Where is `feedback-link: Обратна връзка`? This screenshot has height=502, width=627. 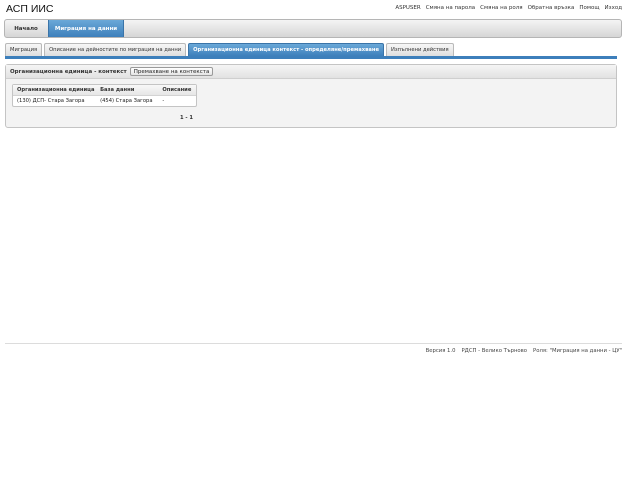 feedback-link: Обратна връзка is located at coordinates (551, 8).